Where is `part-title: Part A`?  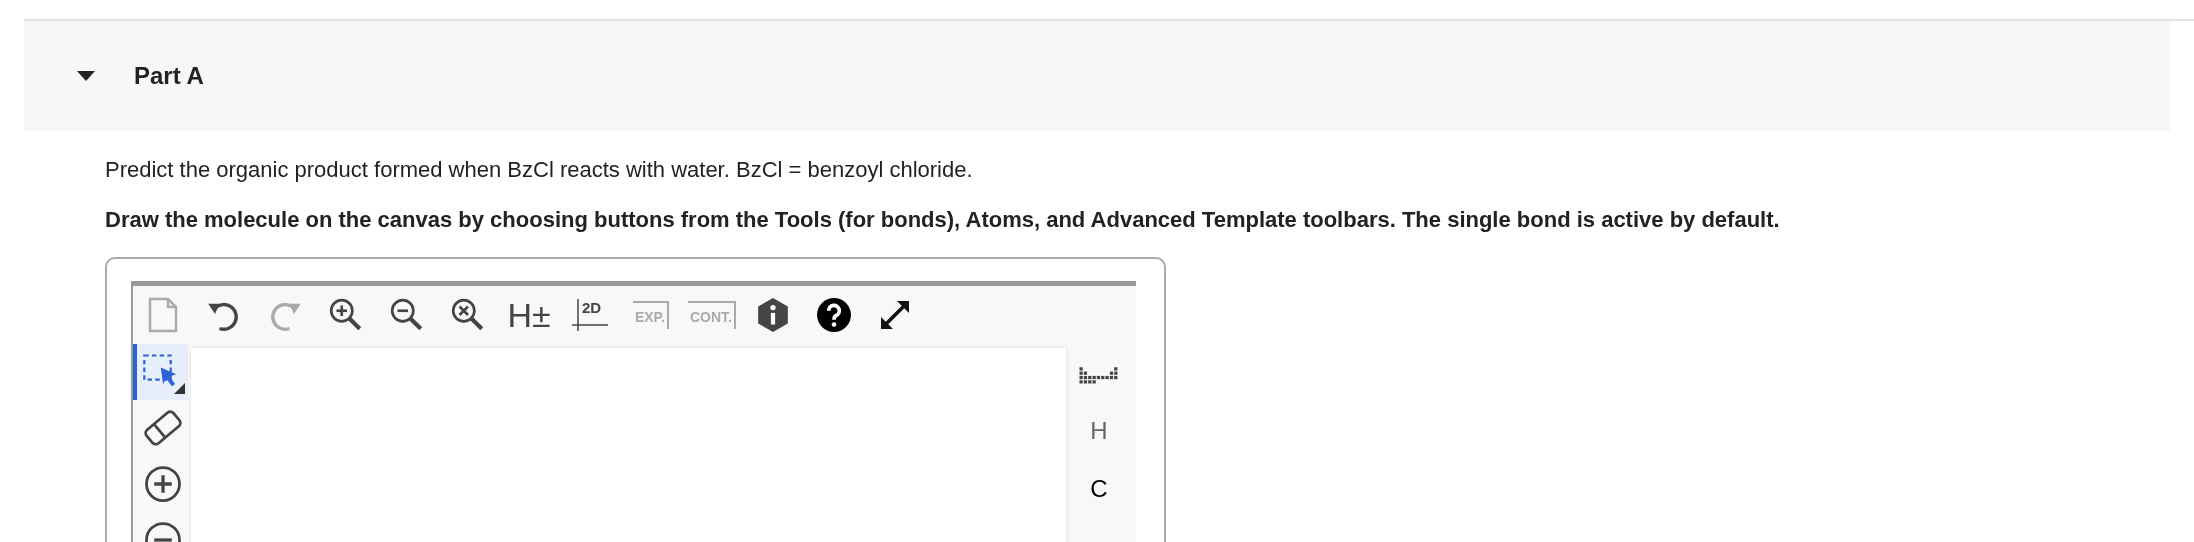 part-title: Part A is located at coordinates (169, 76).